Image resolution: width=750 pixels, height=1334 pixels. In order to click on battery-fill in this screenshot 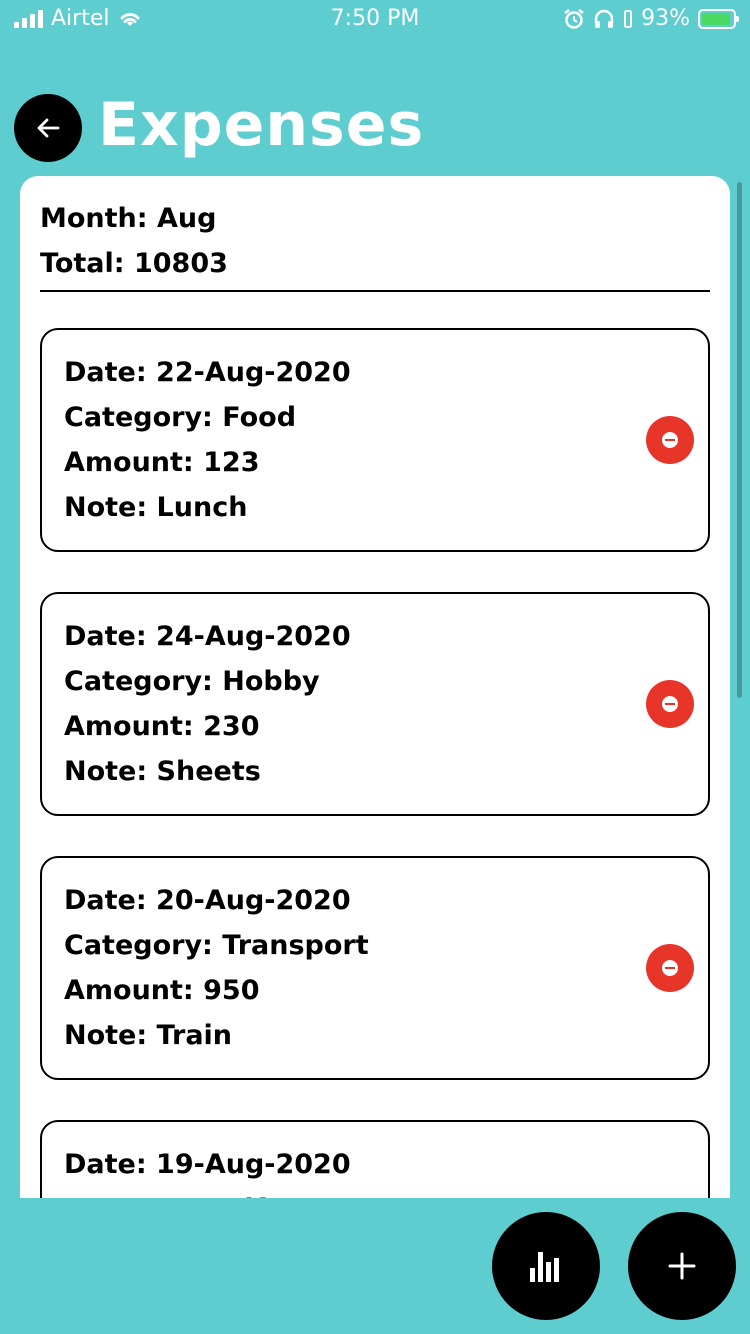, I will do `click(716, 18)`.